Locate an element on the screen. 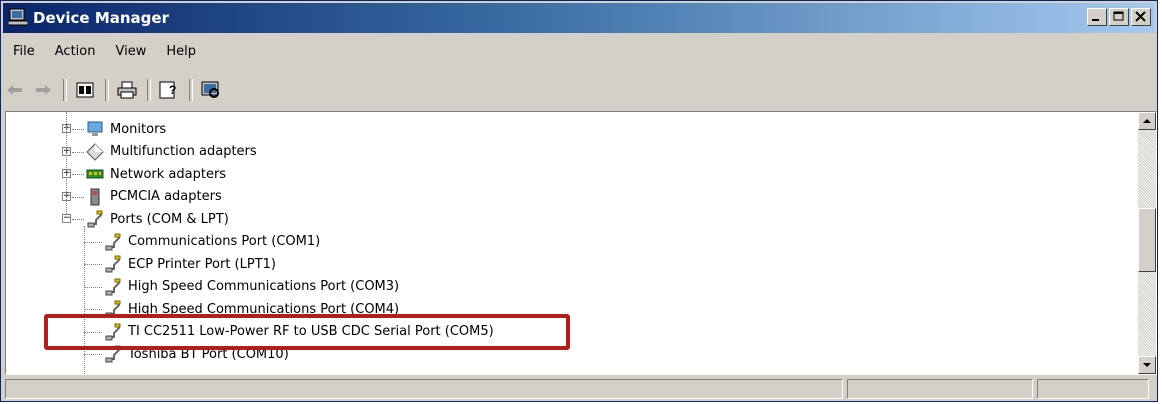 The image size is (1162, 404). pcmcia-icon is located at coordinates (95, 197).